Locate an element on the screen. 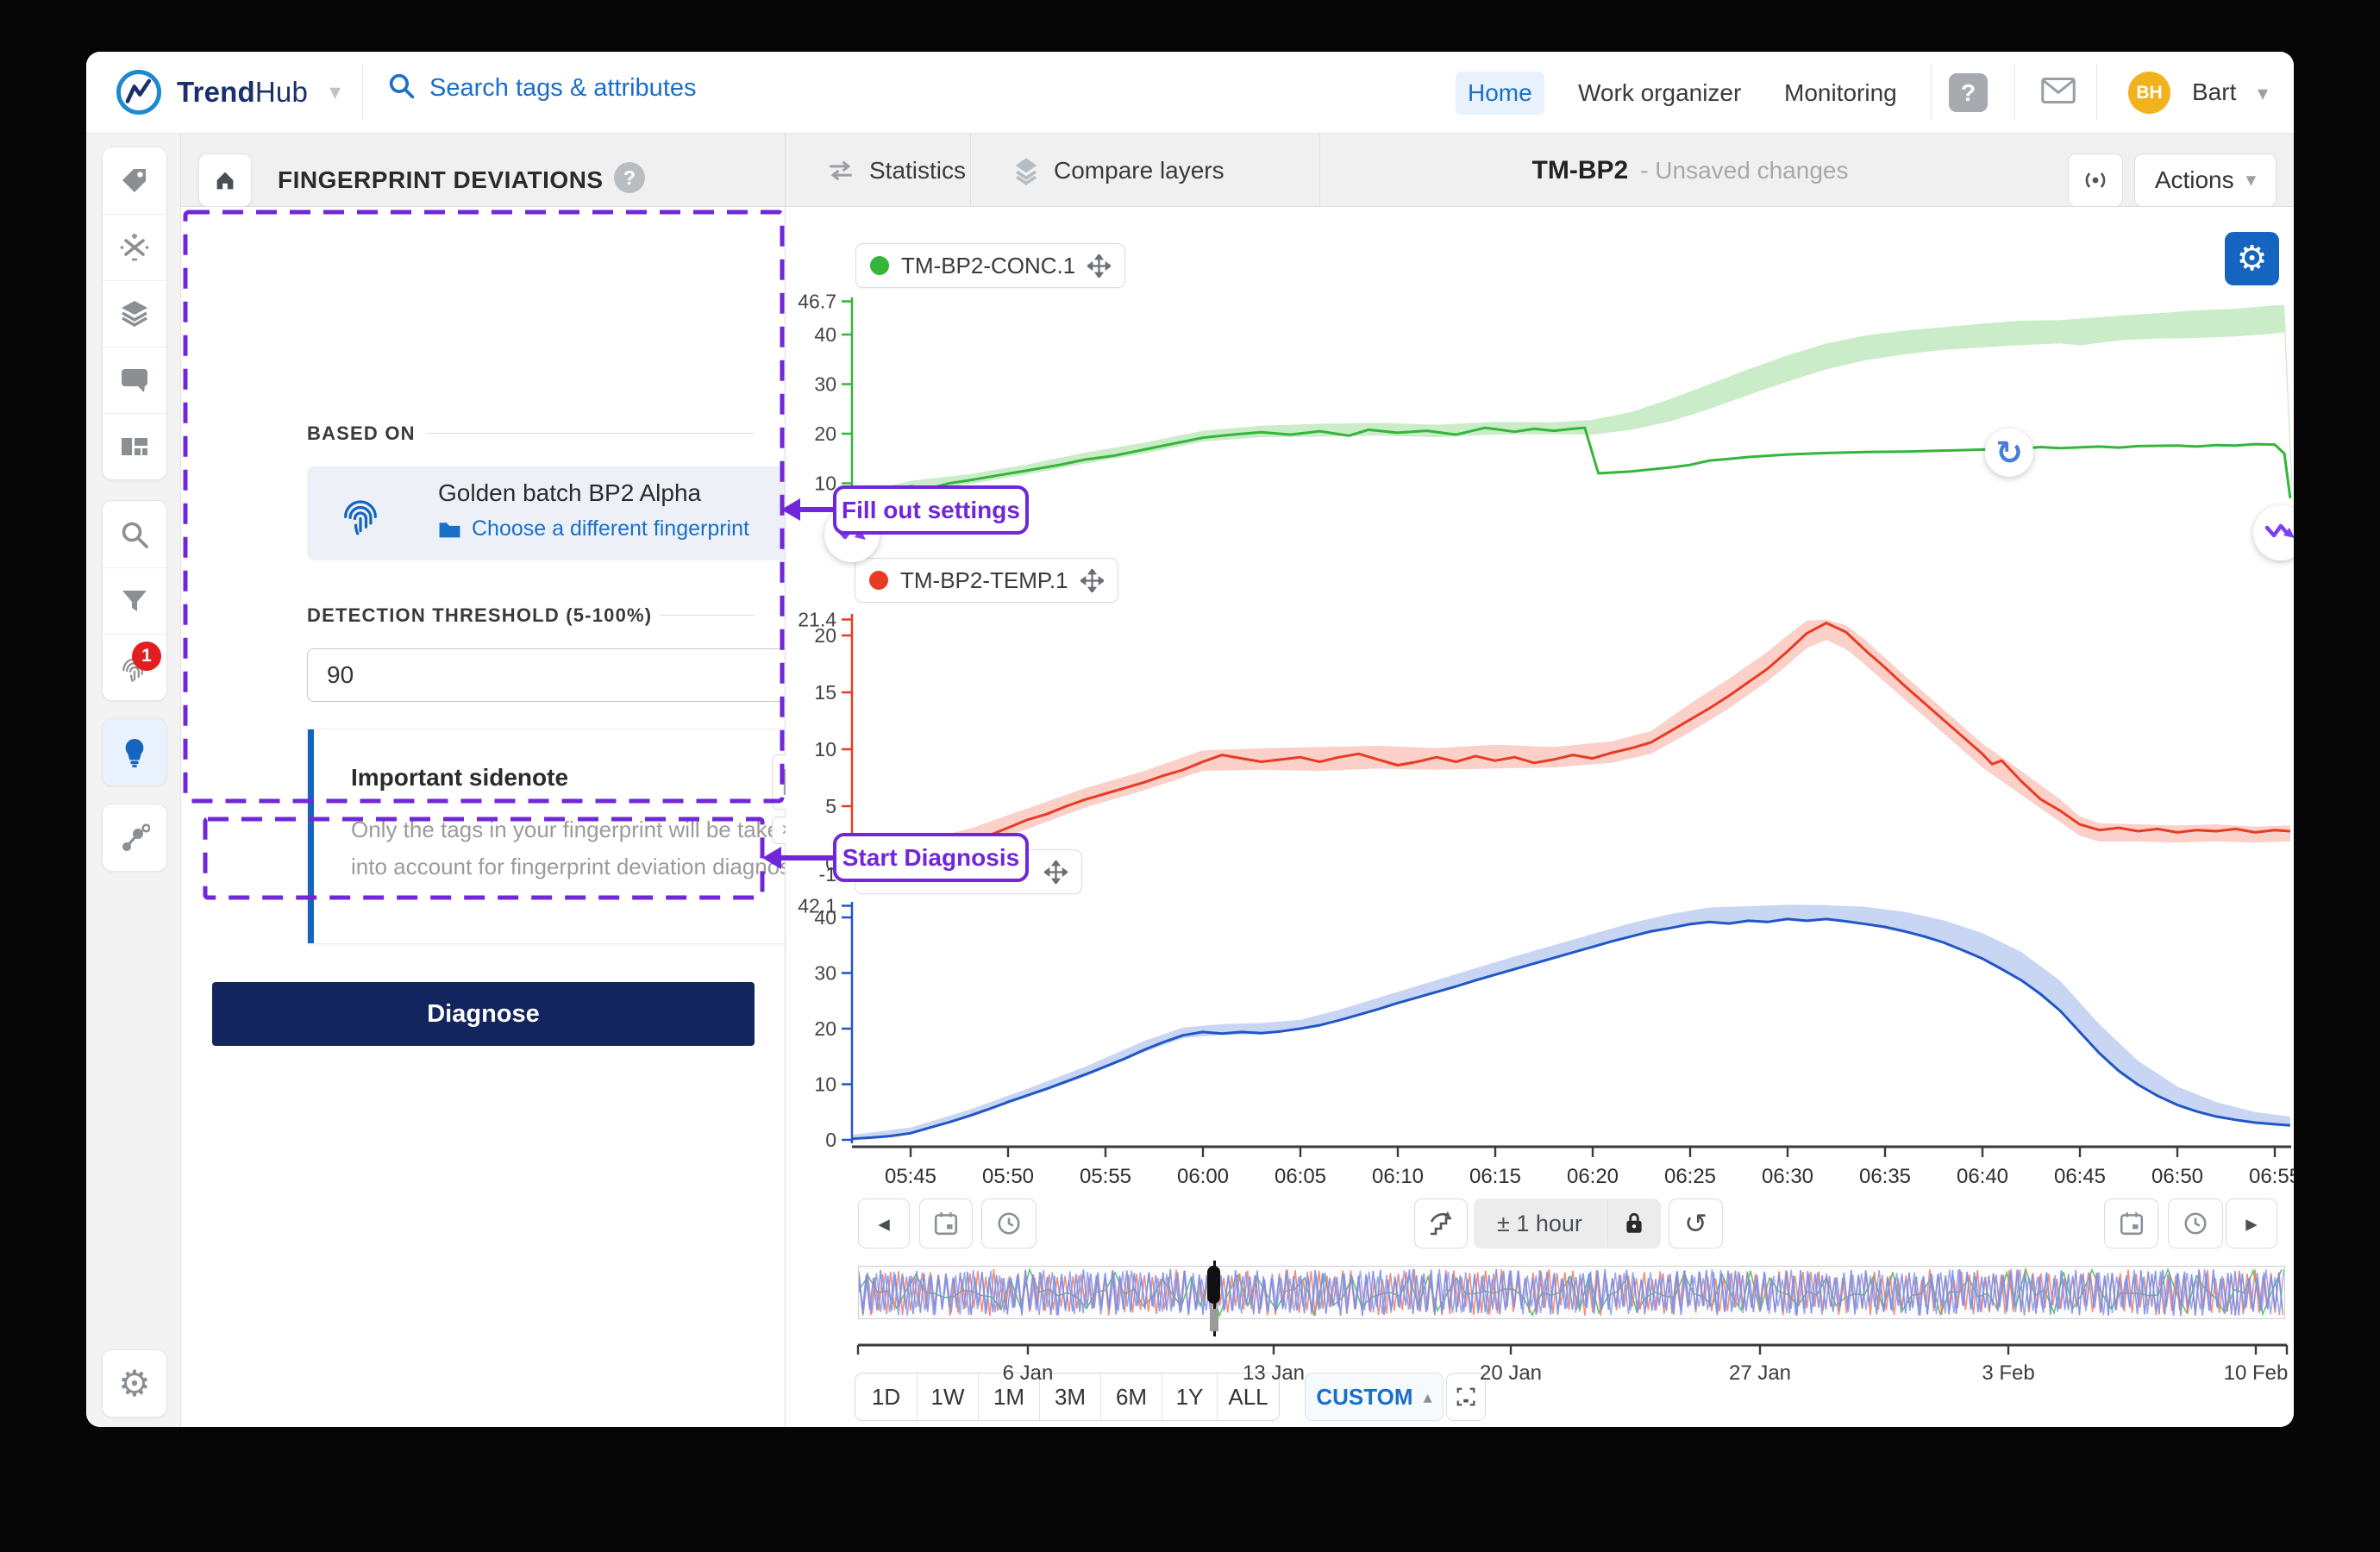 Image resolution: width=2380 pixels, height=1552 pixels. svg-text: 6 Jan is located at coordinates (1029, 1373).